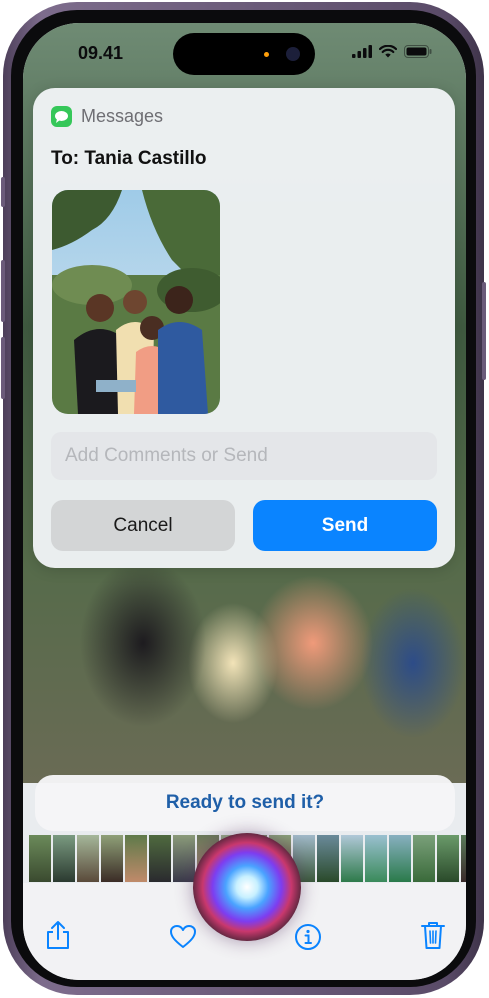  What do you see at coordinates (101, 53) in the screenshot?
I see `status-time: 09.41` at bounding box center [101, 53].